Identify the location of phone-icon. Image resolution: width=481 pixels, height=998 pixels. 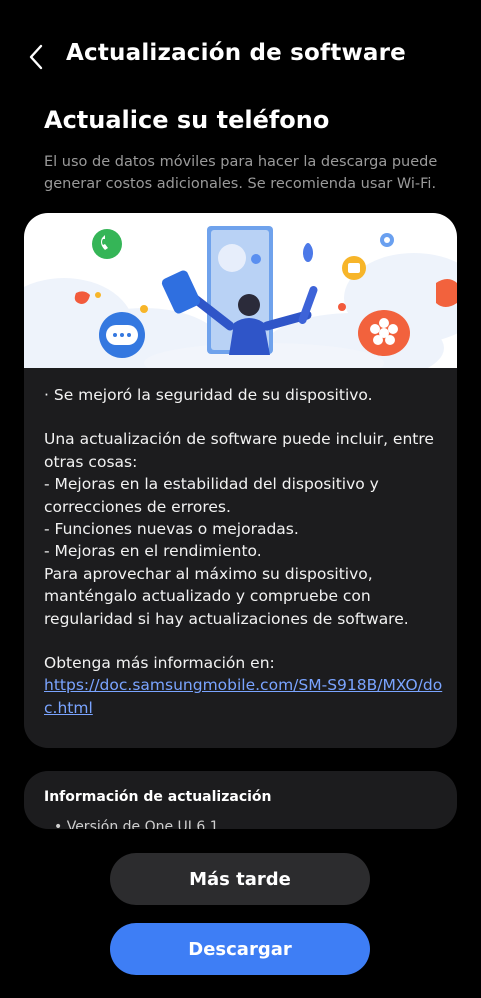
(107, 244).